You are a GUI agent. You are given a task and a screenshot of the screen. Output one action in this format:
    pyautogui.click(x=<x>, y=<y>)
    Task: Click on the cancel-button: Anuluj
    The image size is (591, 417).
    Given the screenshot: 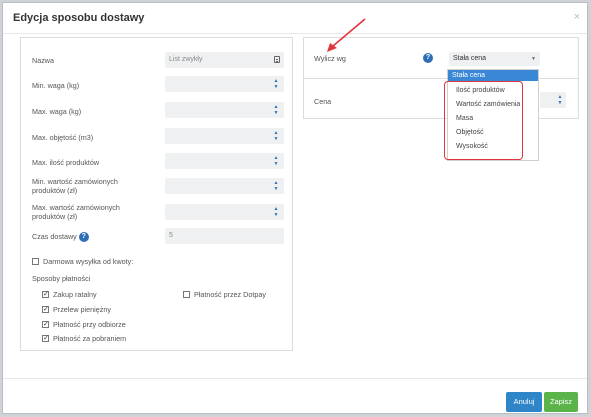 What is the action you would take?
    pyautogui.click(x=524, y=402)
    